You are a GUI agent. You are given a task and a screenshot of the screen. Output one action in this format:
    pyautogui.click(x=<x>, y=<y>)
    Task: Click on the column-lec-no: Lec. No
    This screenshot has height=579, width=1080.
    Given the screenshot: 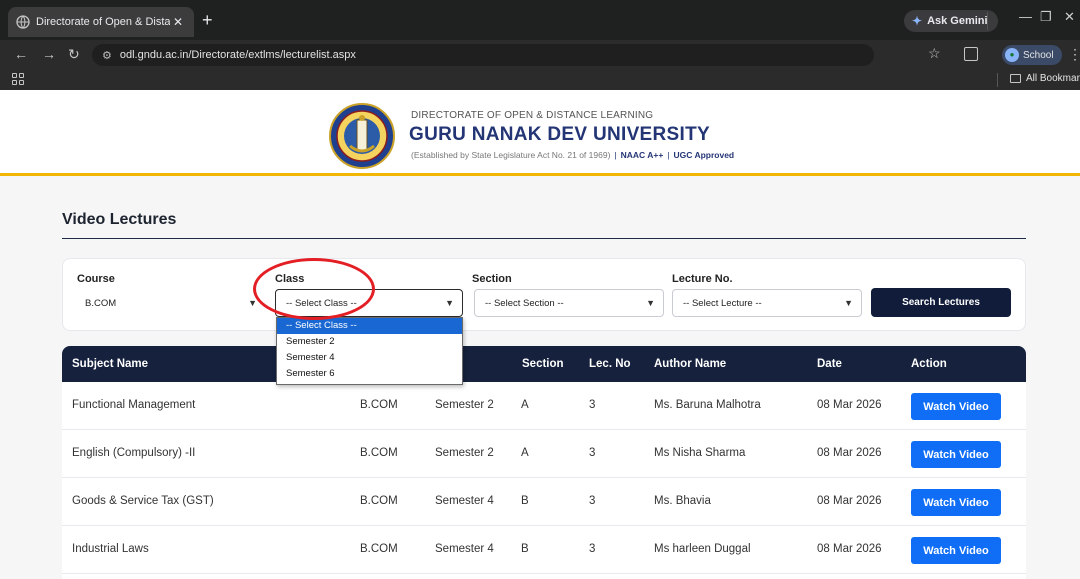 What is the action you would take?
    pyautogui.click(x=610, y=364)
    